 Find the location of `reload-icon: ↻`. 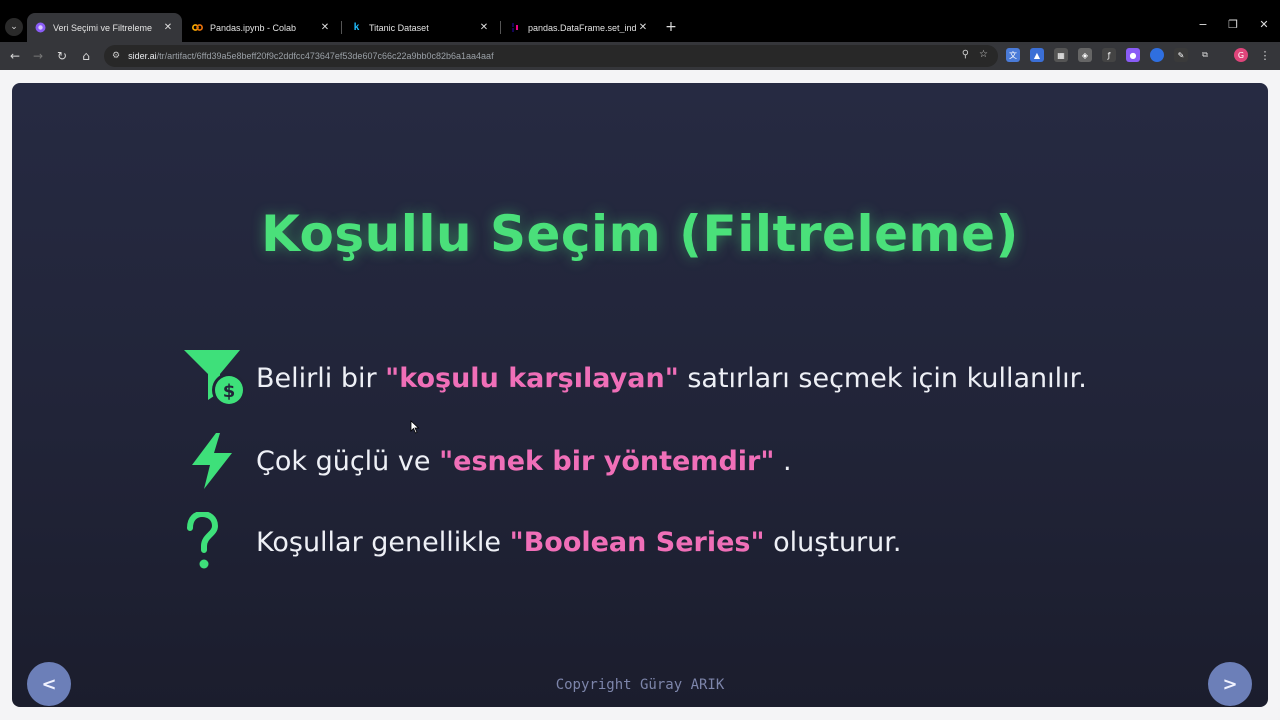

reload-icon: ↻ is located at coordinates (62, 56).